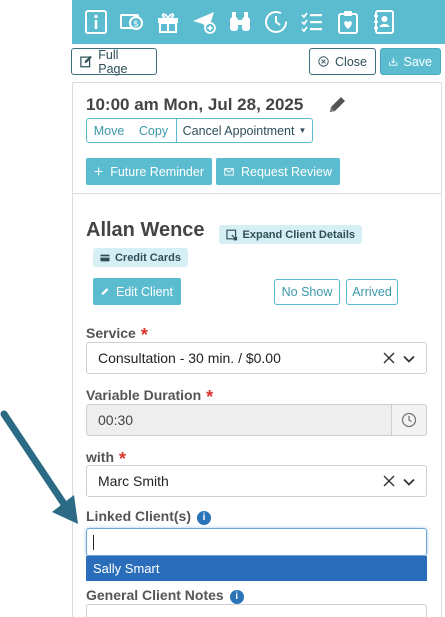 The height and width of the screenshot is (617, 445). I want to click on save-button: Save, so click(410, 61).